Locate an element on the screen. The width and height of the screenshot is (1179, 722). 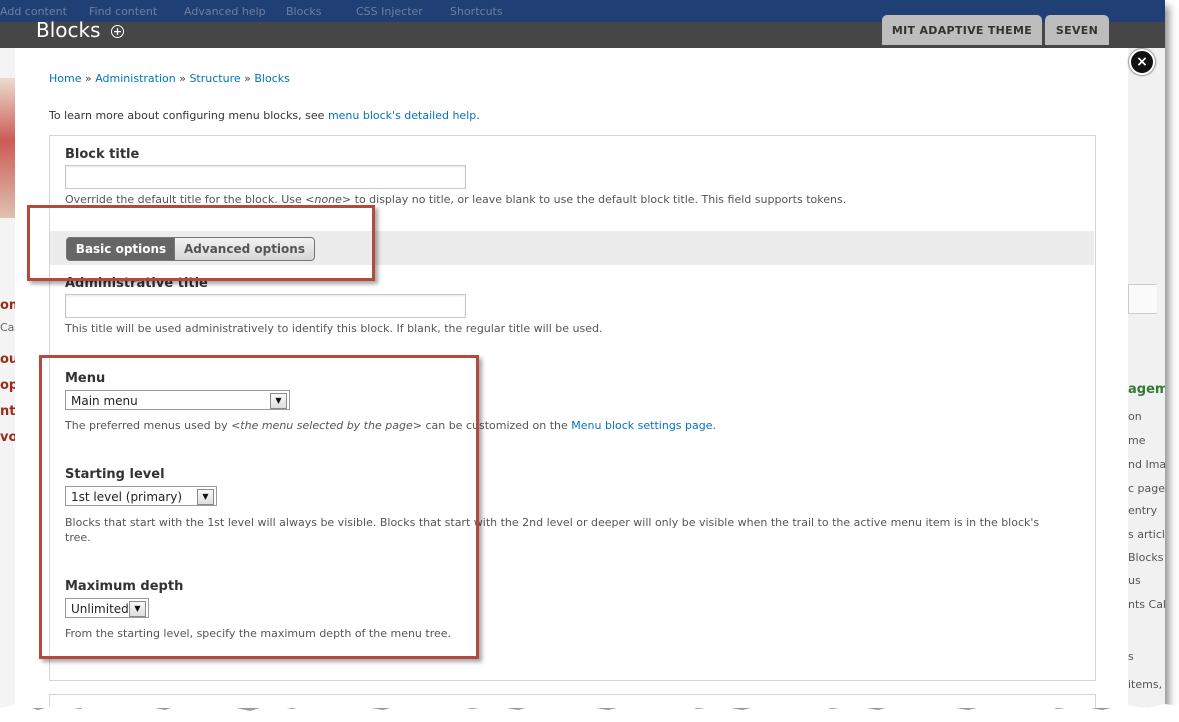
background-right-text: c page is located at coordinates (1146, 488).